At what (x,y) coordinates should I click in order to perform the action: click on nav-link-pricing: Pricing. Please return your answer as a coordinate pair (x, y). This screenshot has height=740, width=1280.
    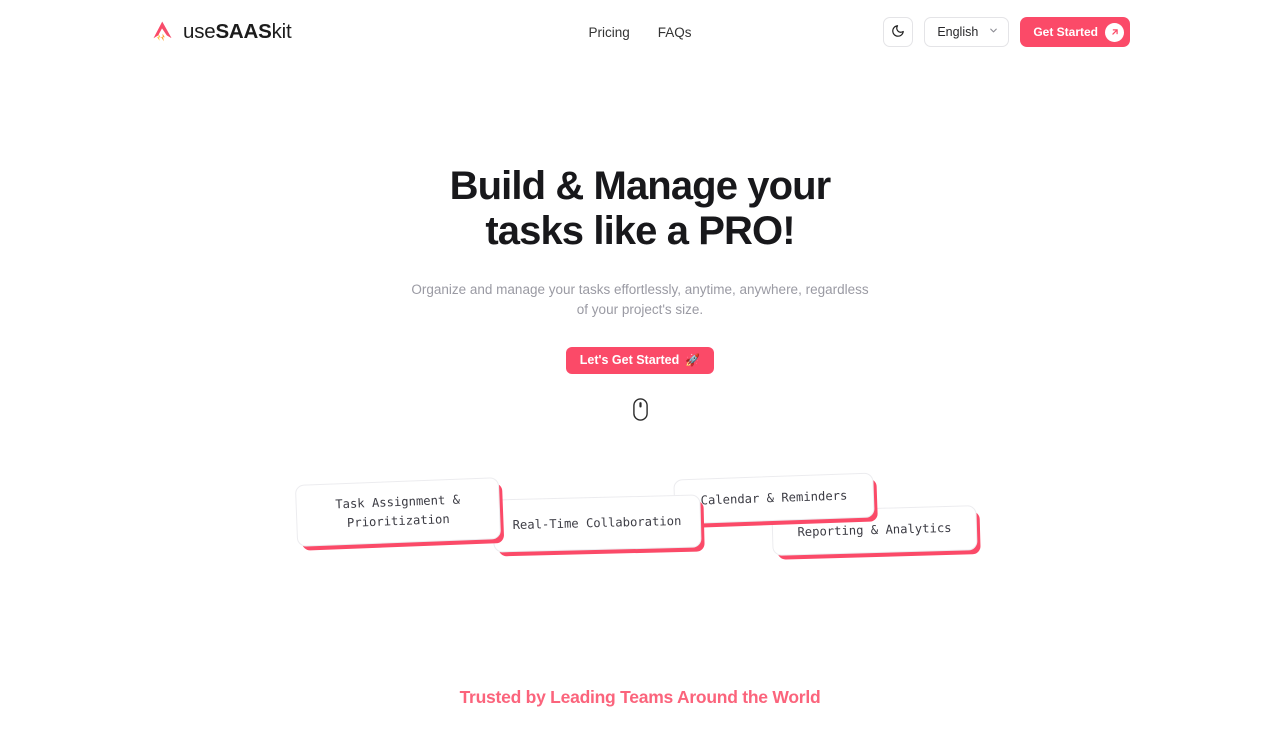
    Looking at the image, I should click on (608, 32).